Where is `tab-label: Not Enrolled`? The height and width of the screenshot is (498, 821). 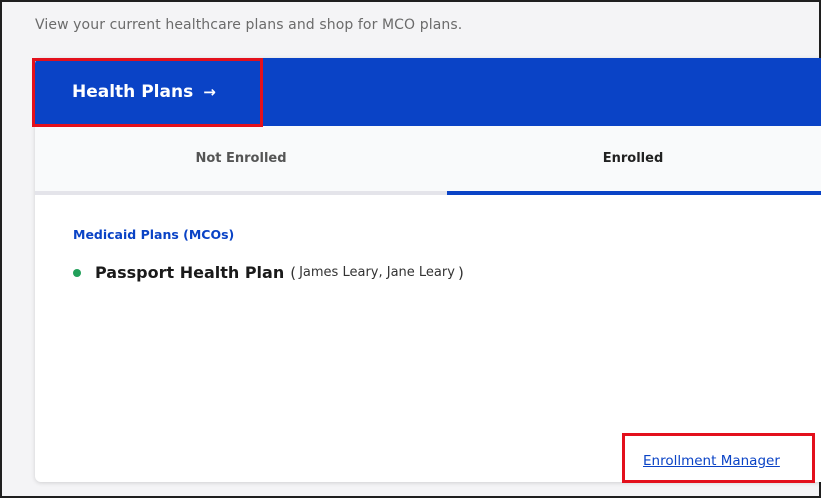
tab-label: Not Enrolled is located at coordinates (241, 158).